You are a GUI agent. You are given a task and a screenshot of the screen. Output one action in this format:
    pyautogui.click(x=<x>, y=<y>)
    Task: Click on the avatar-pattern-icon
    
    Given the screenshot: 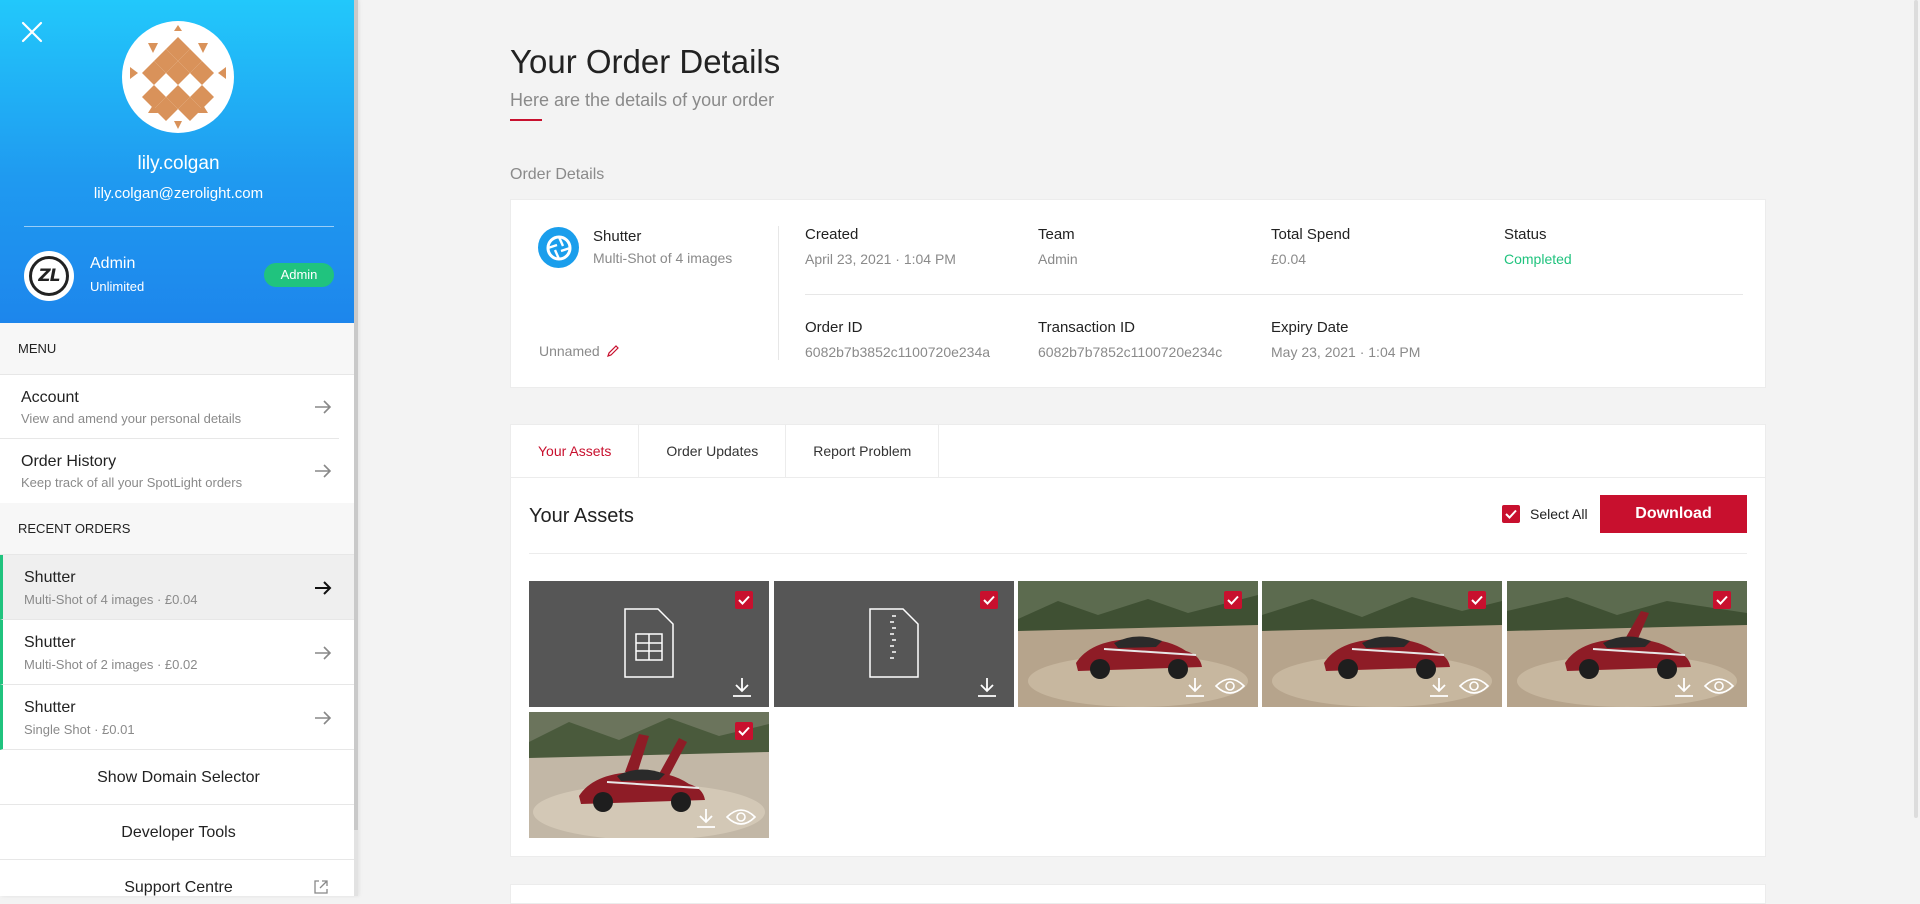 What is the action you would take?
    pyautogui.click(x=178, y=77)
    